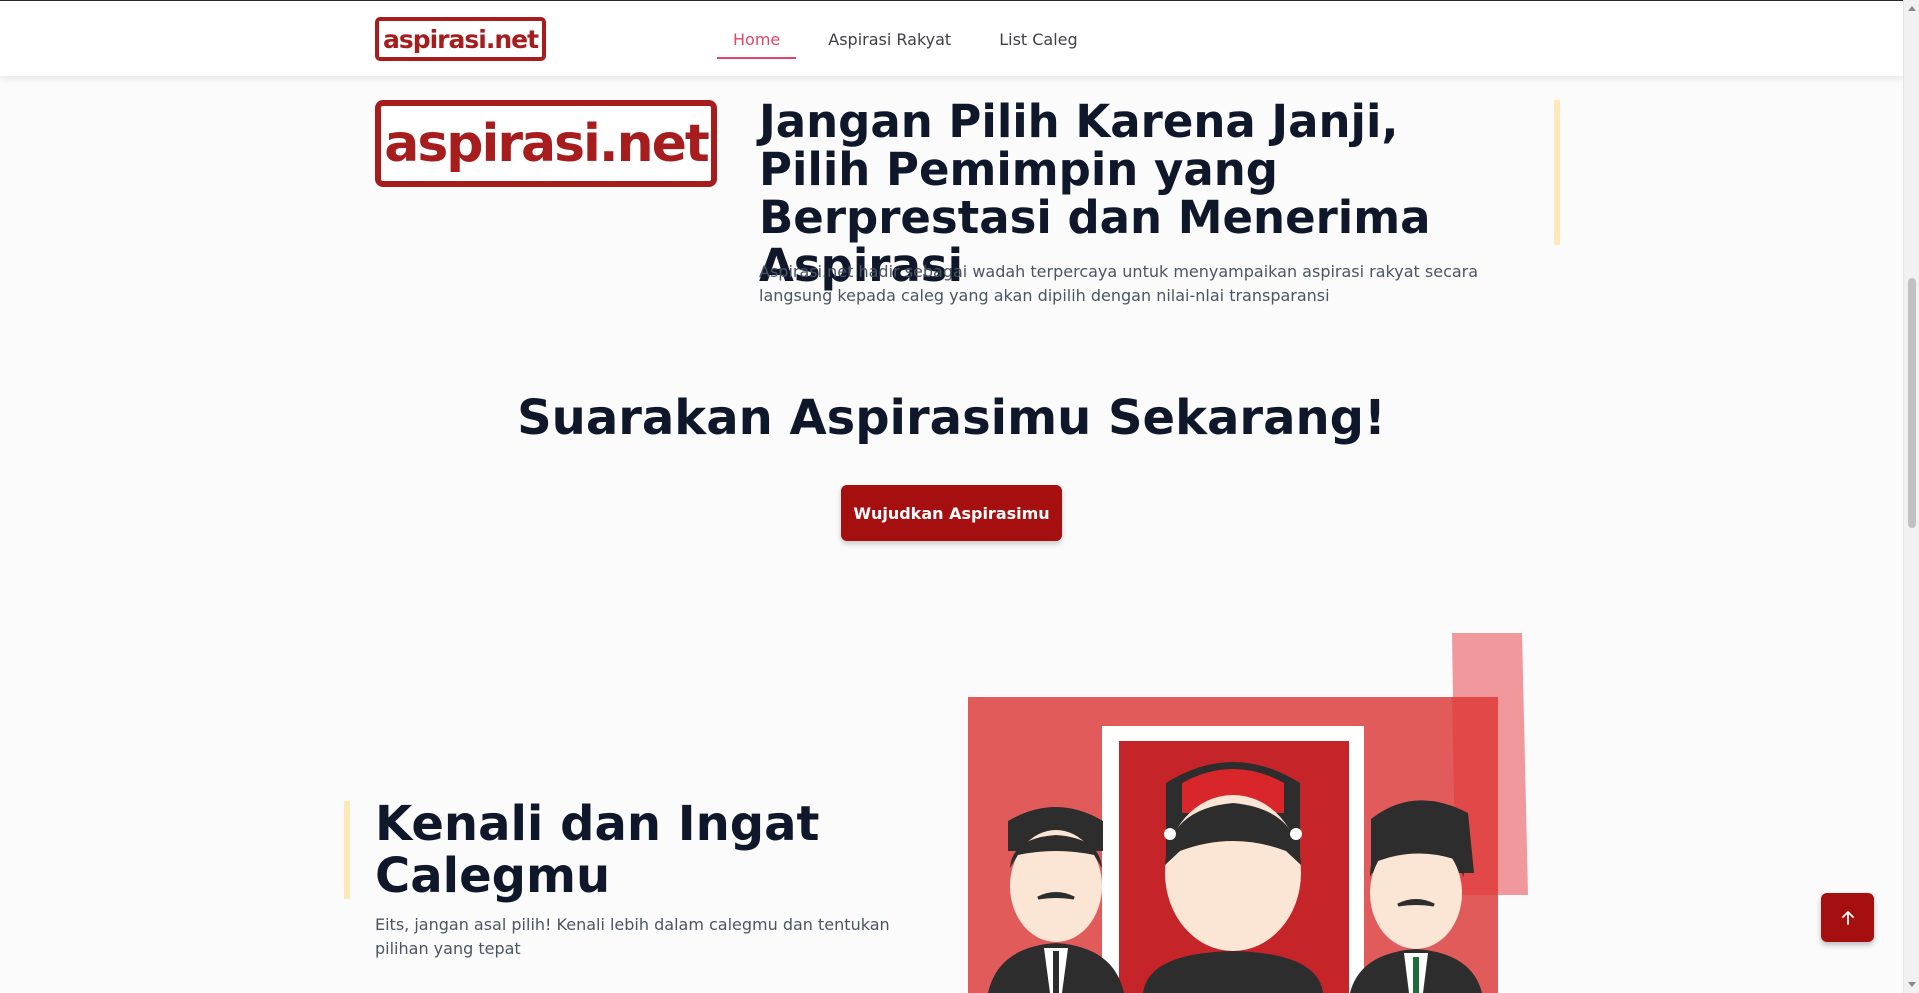 The image size is (1919, 993). Describe the element at coordinates (546, 143) in the screenshot. I see `hero-logo: aspirasi.net` at that location.